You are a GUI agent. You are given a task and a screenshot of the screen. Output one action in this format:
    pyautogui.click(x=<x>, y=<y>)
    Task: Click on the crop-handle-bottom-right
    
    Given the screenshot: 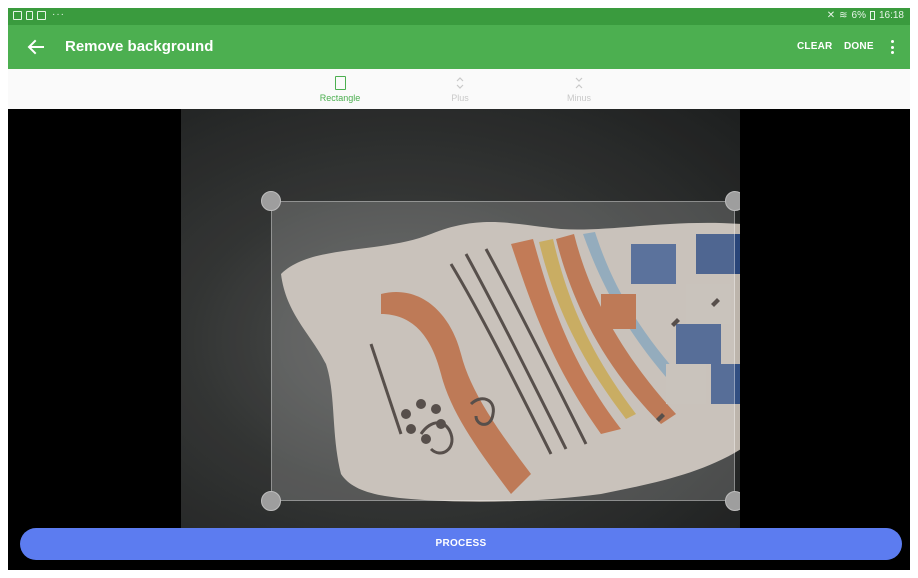 What is the action you would take?
    pyautogui.click(x=732, y=501)
    